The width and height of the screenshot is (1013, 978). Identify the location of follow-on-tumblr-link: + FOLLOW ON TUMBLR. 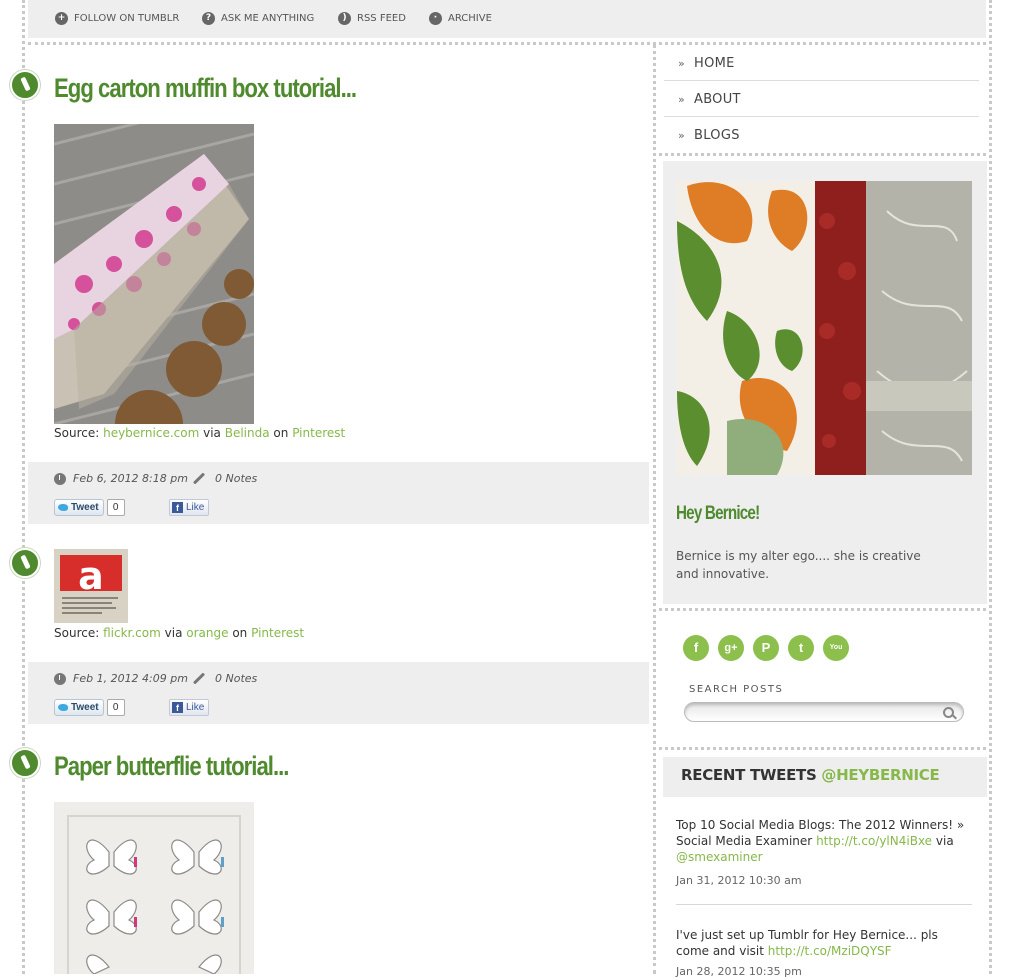
(117, 18).